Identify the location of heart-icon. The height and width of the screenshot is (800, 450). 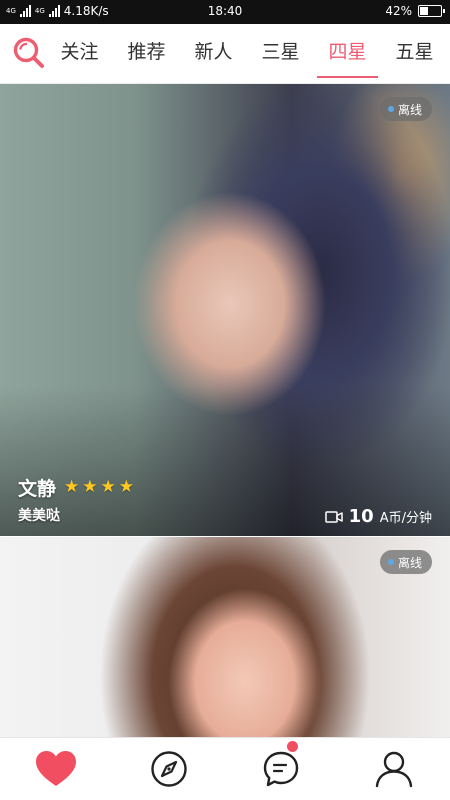
(56, 768).